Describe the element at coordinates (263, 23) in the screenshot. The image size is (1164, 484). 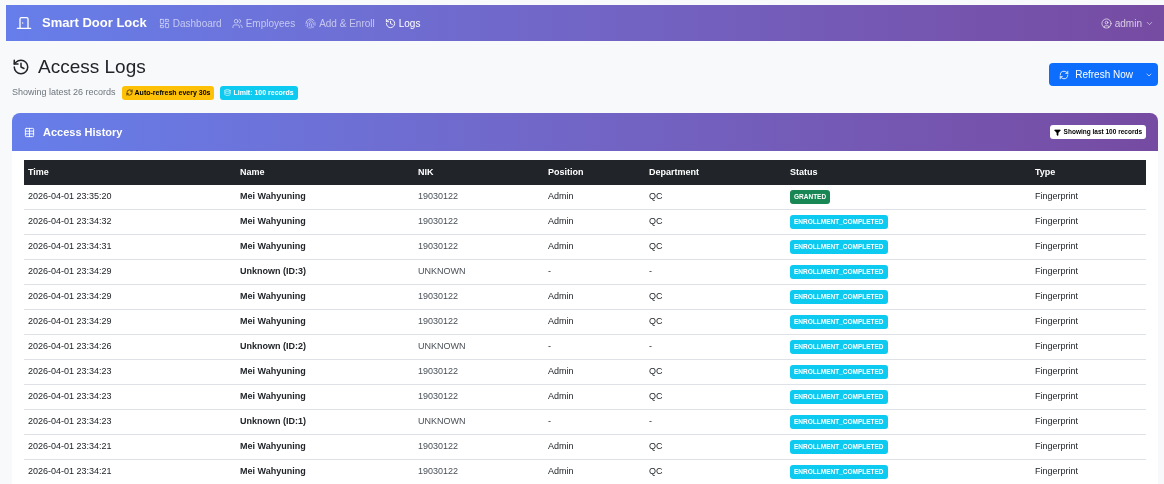
I see `nav-link: Employees` at that location.